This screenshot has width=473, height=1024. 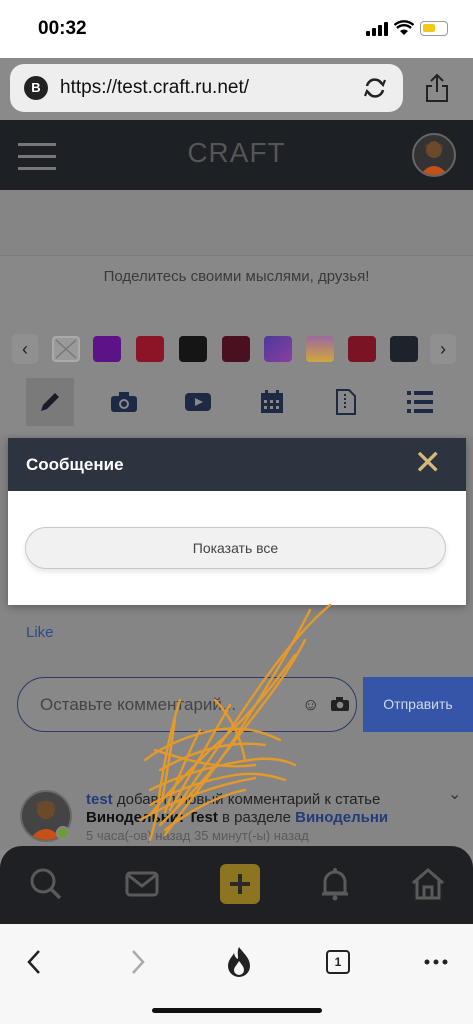 What do you see at coordinates (236, 153) in the screenshot?
I see `site-logo: CRAFT` at bounding box center [236, 153].